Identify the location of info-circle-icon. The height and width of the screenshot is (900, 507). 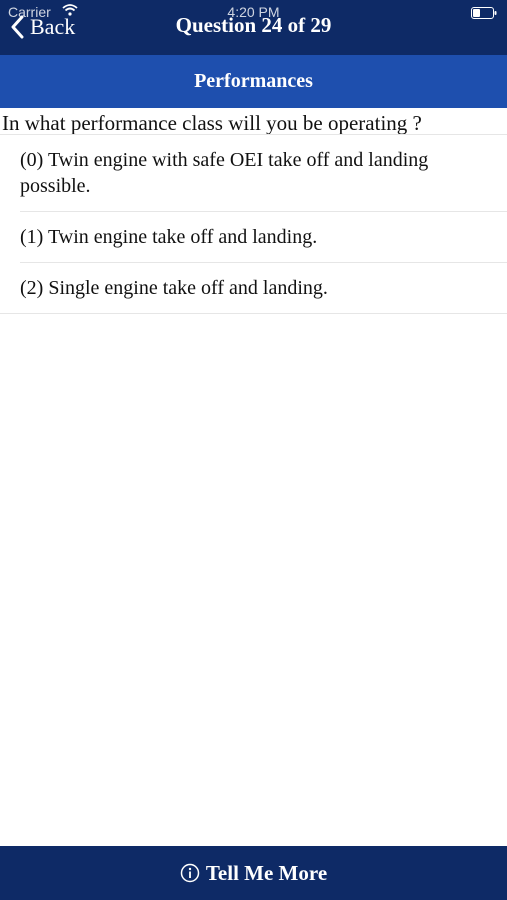
(190, 873).